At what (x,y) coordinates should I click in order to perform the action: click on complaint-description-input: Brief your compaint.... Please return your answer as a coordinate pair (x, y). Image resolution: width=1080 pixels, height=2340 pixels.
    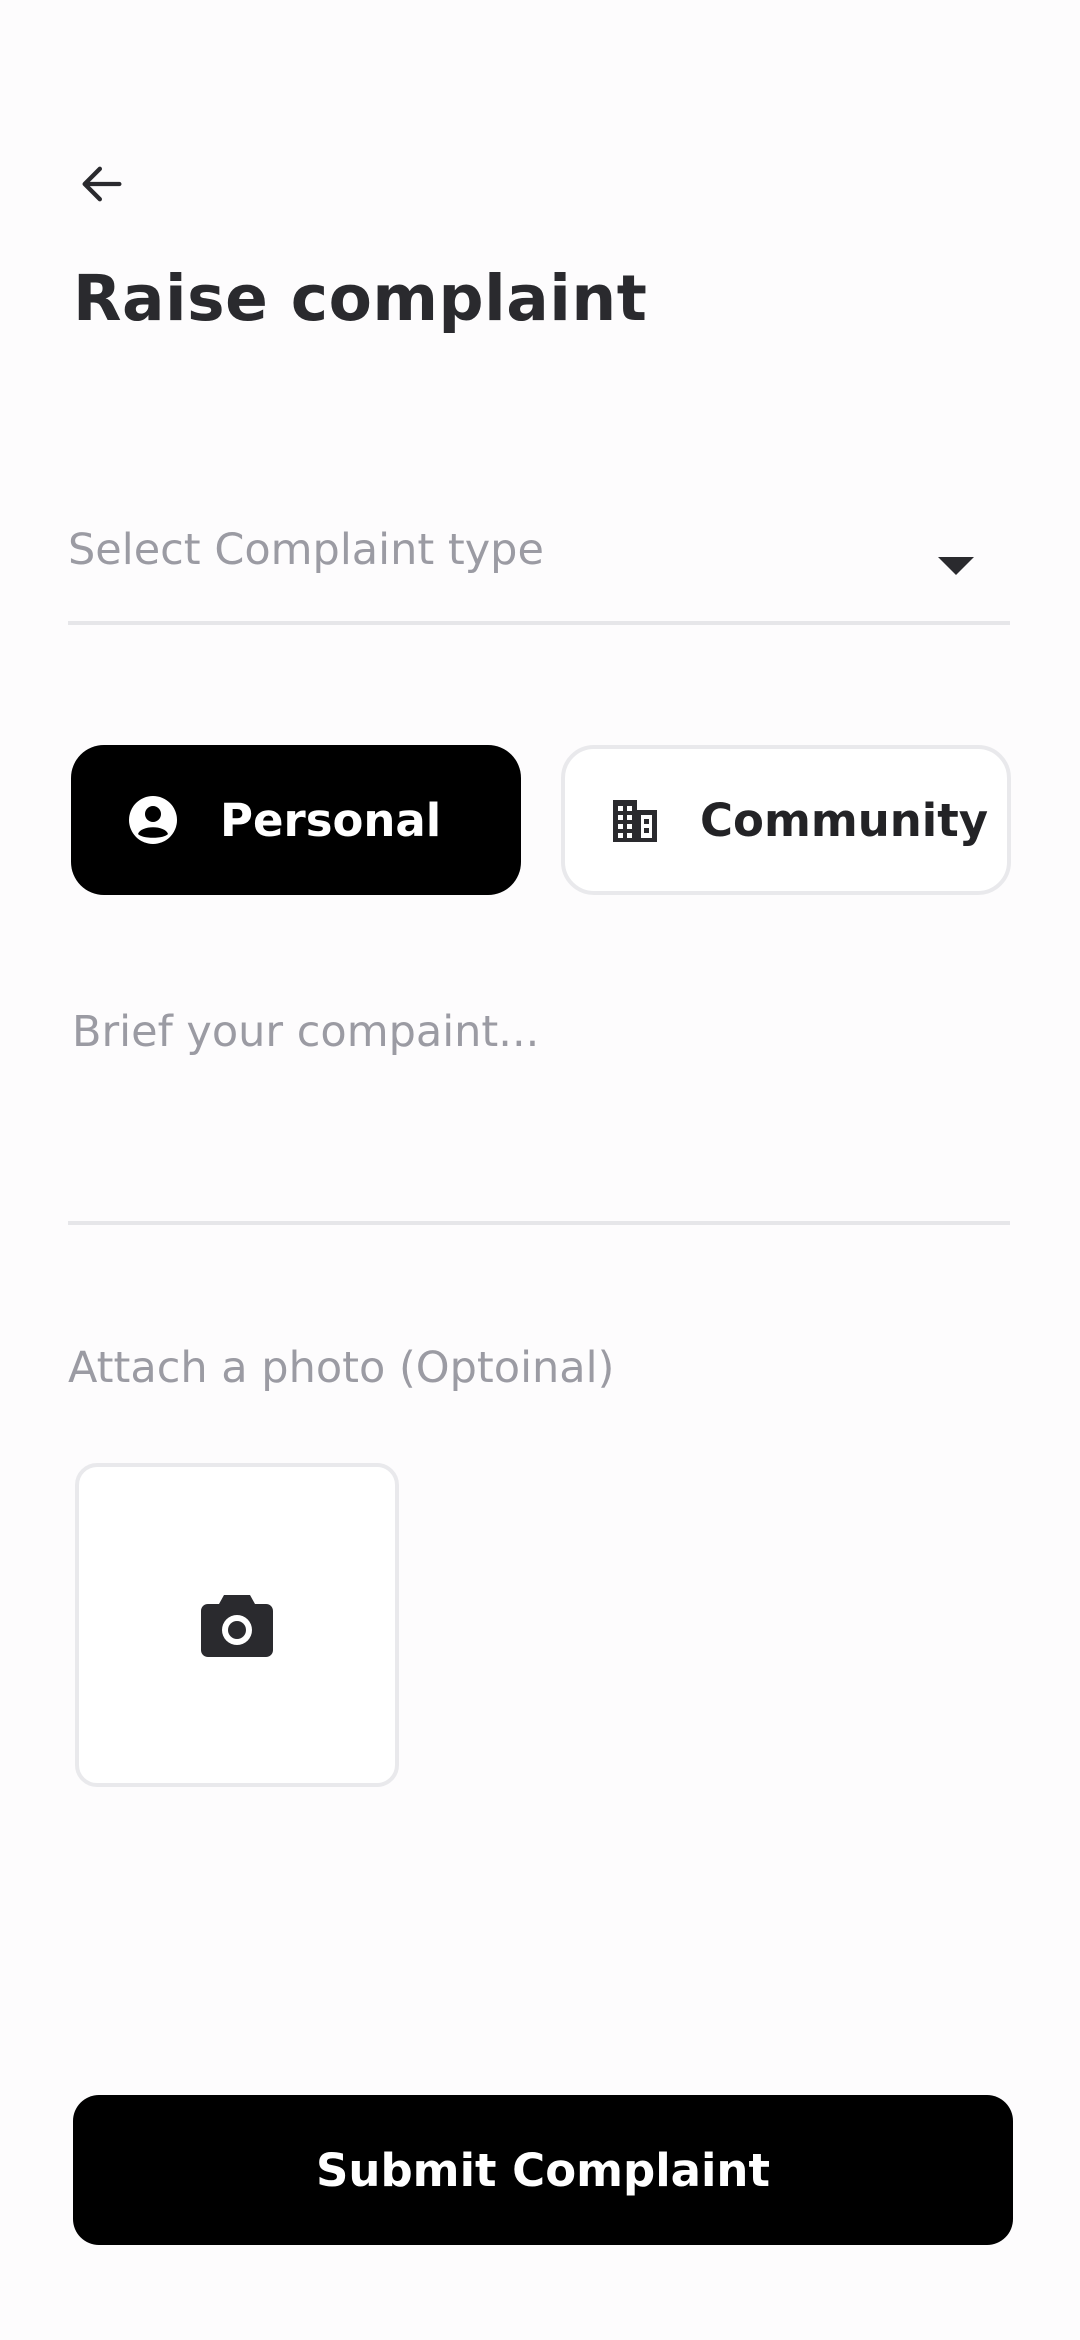
    Looking at the image, I should click on (539, 1110).